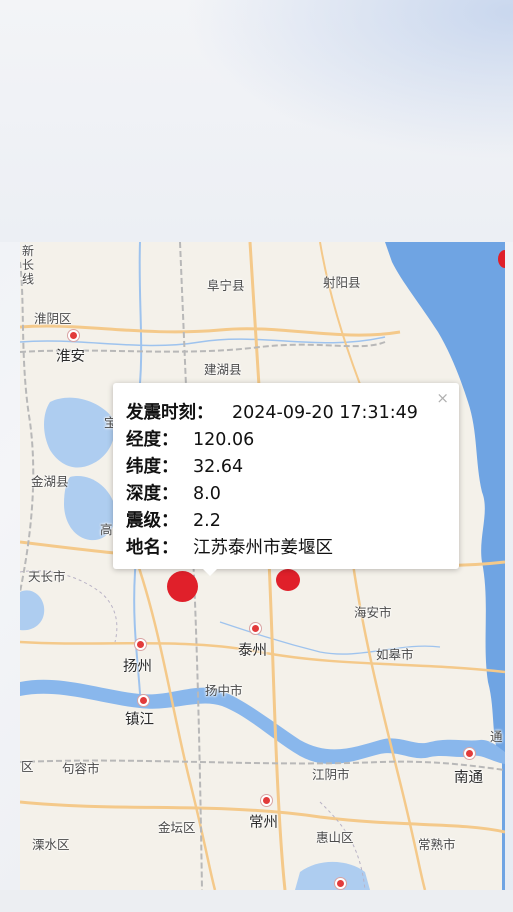  I want to click on close-icon: ×, so click(442, 398).